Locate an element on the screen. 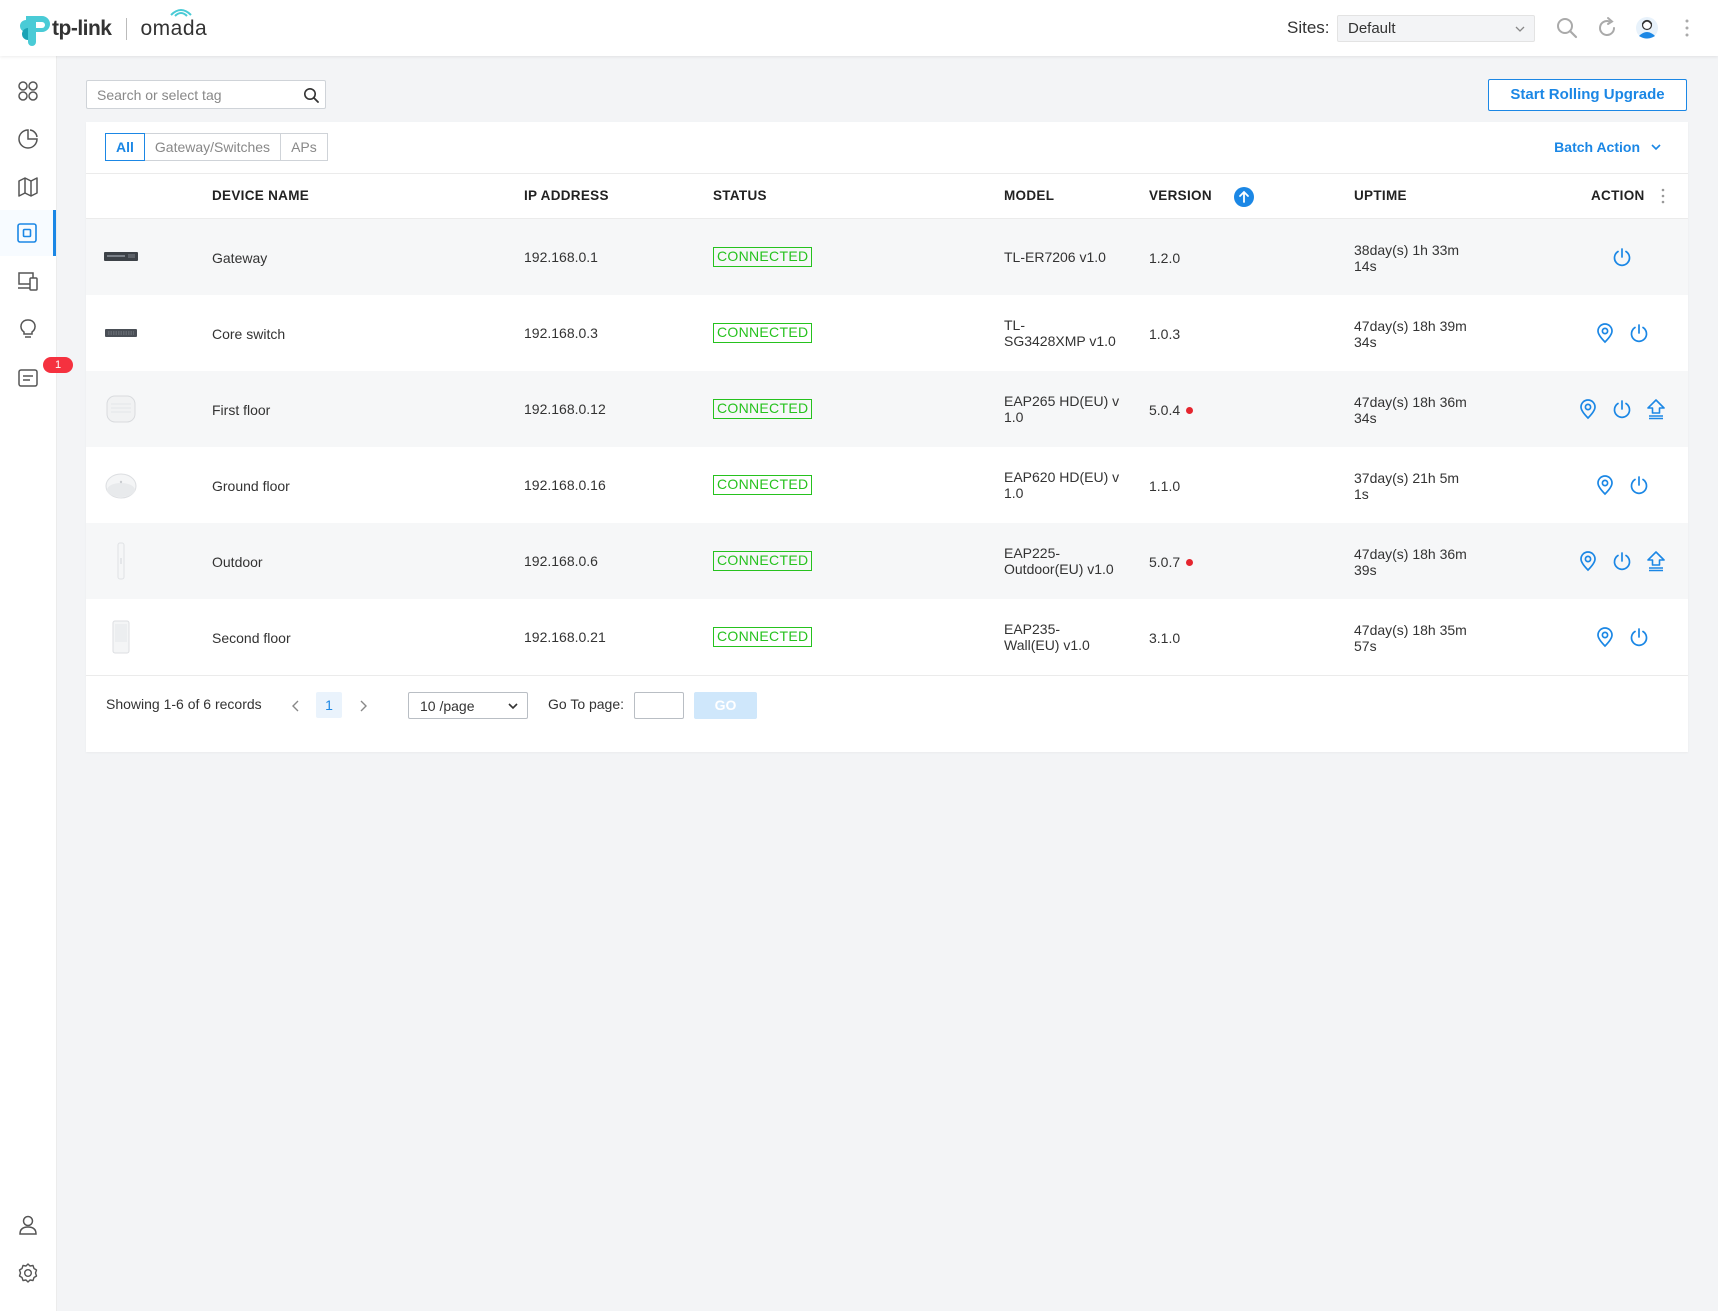  tp-link-logo-icon is located at coordinates (35, 31).